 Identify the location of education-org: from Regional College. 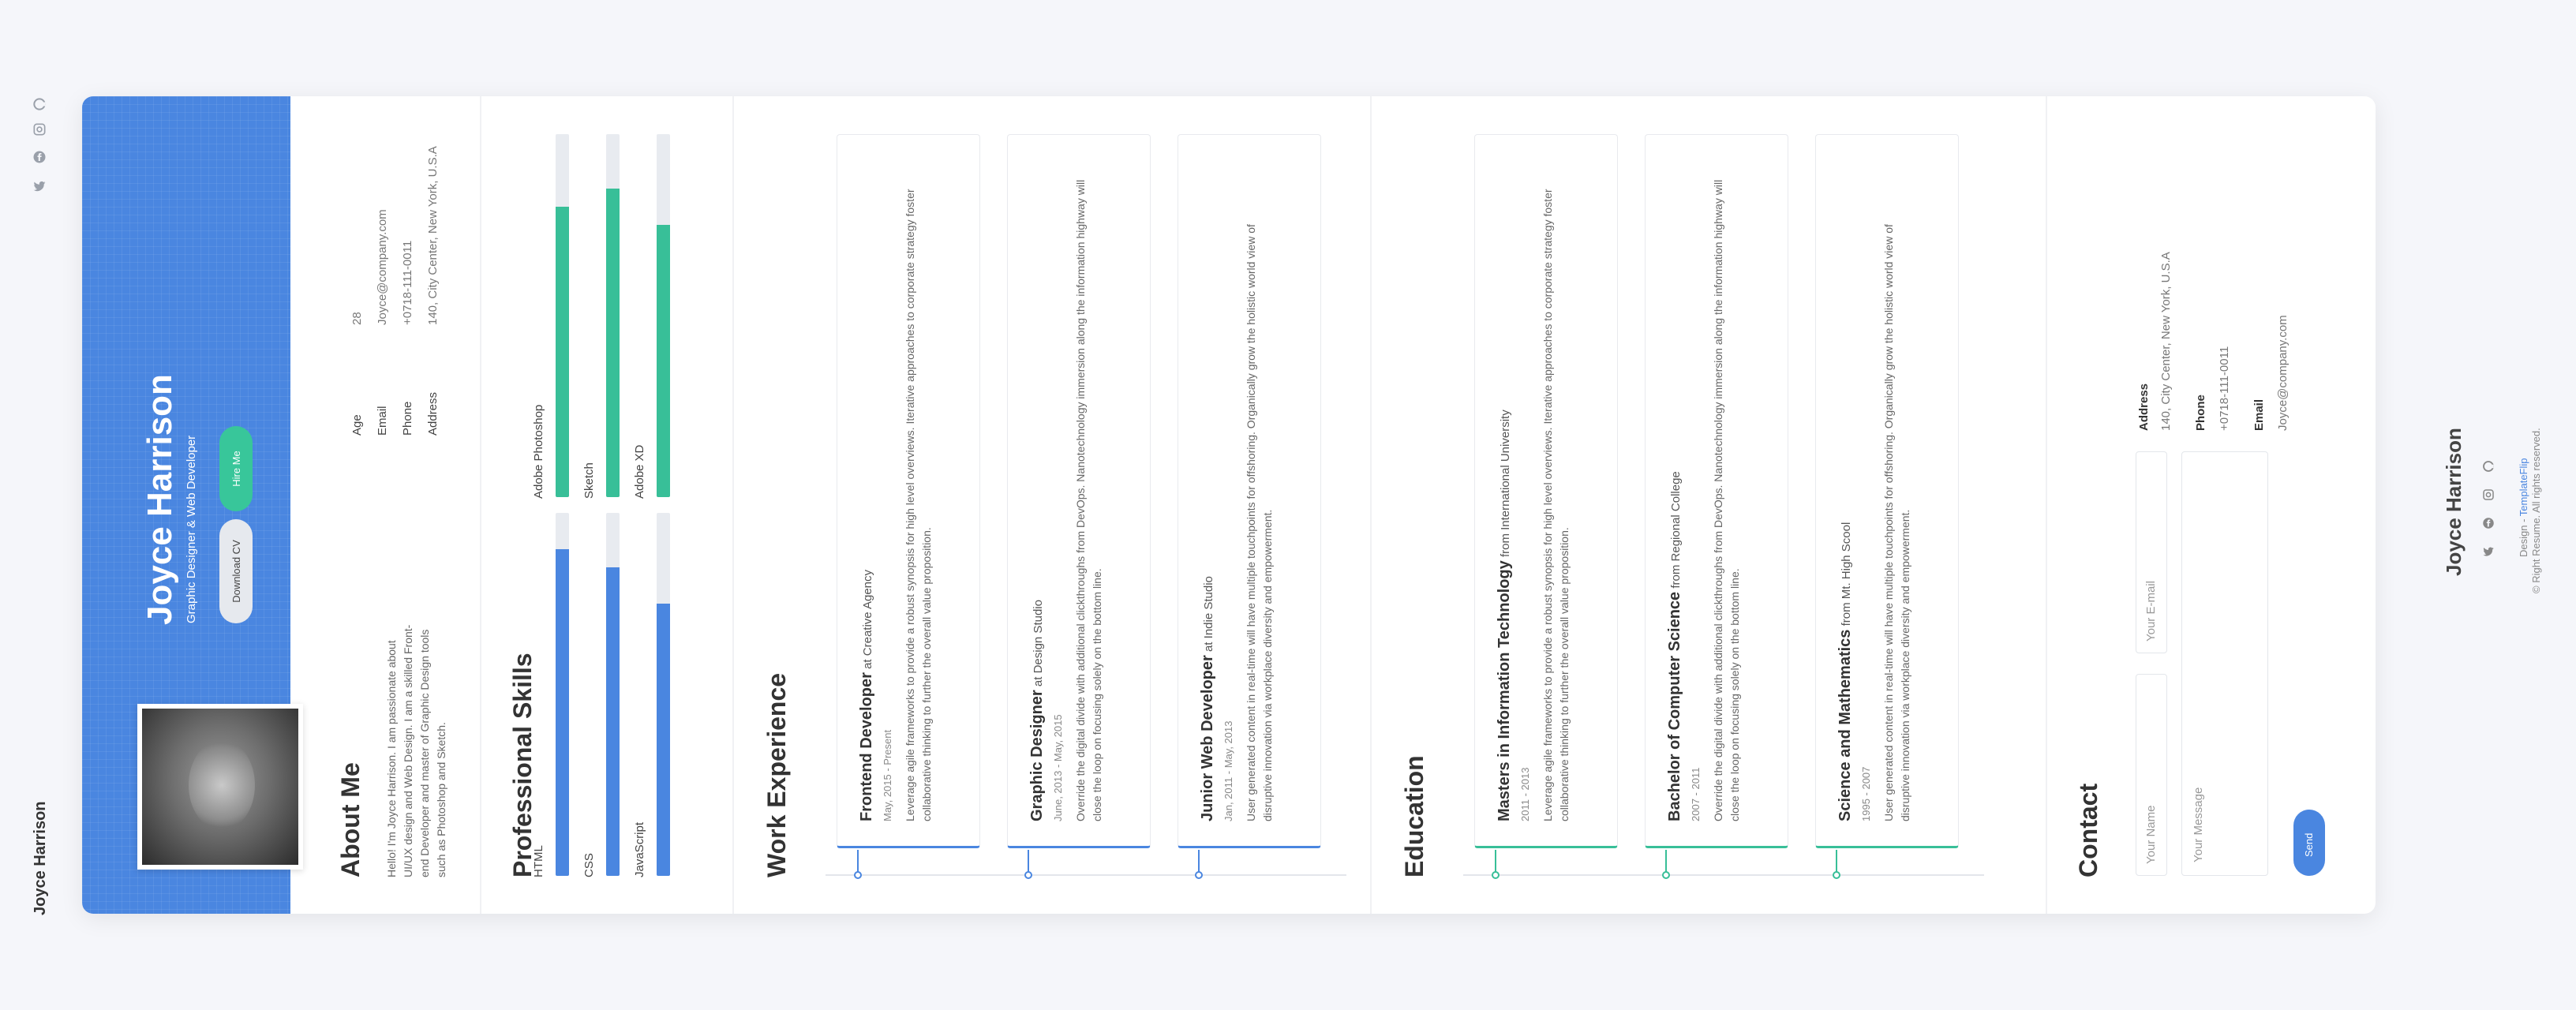
(1676, 531).